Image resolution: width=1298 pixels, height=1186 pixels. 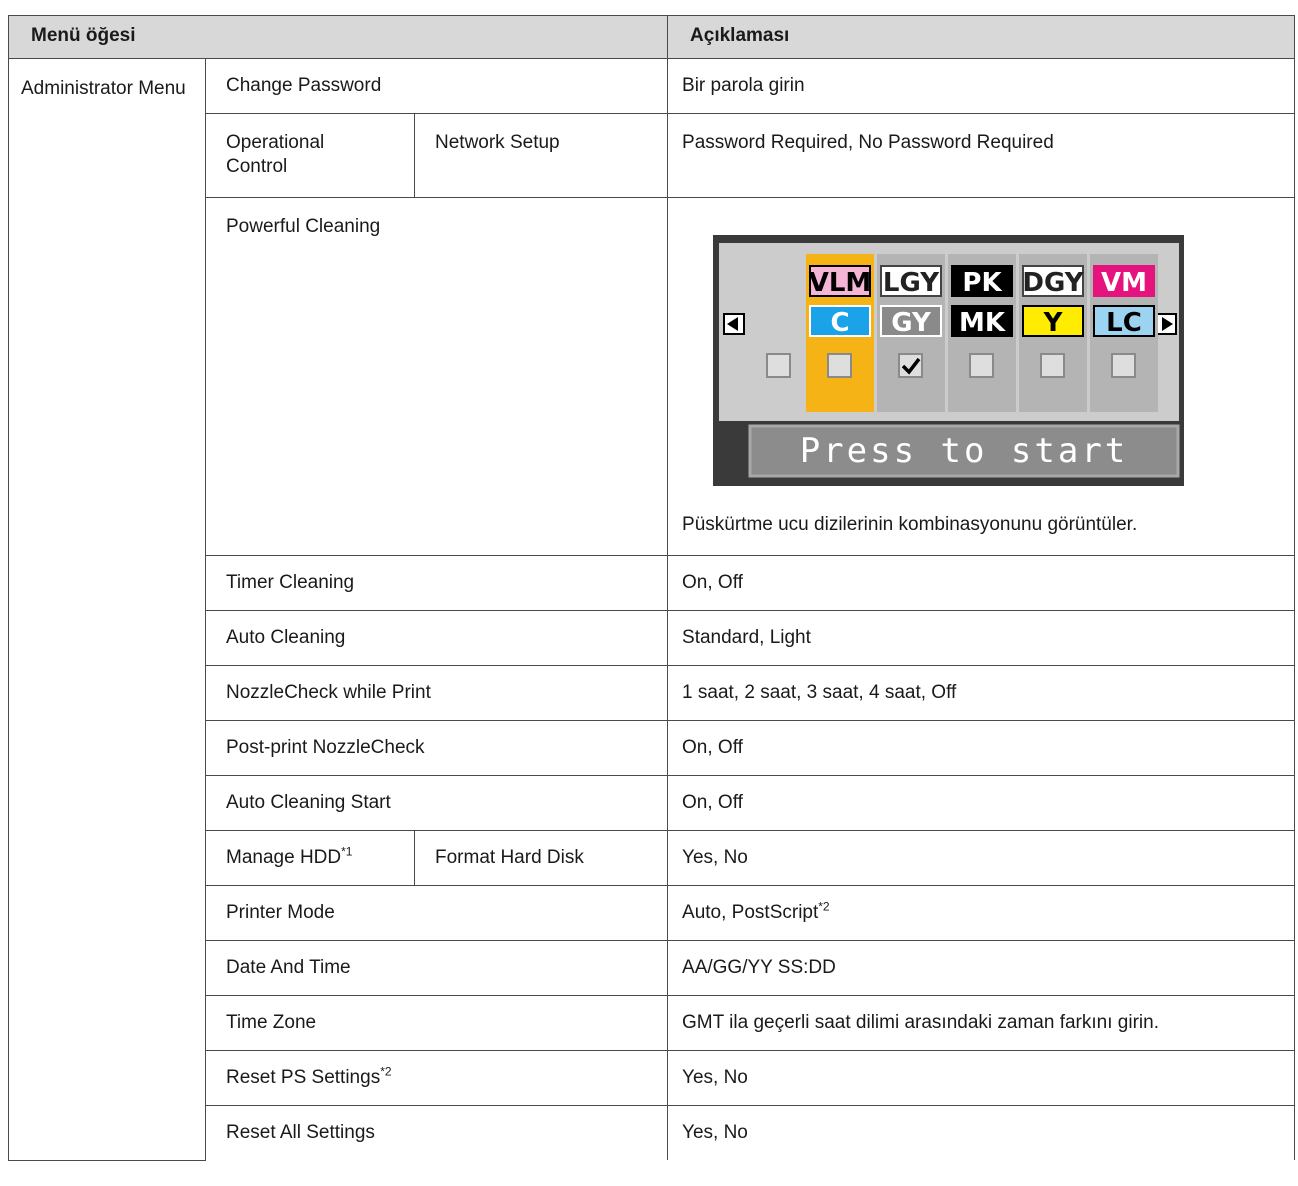 I want to click on menu-item: Date And Time, so click(x=436, y=968).